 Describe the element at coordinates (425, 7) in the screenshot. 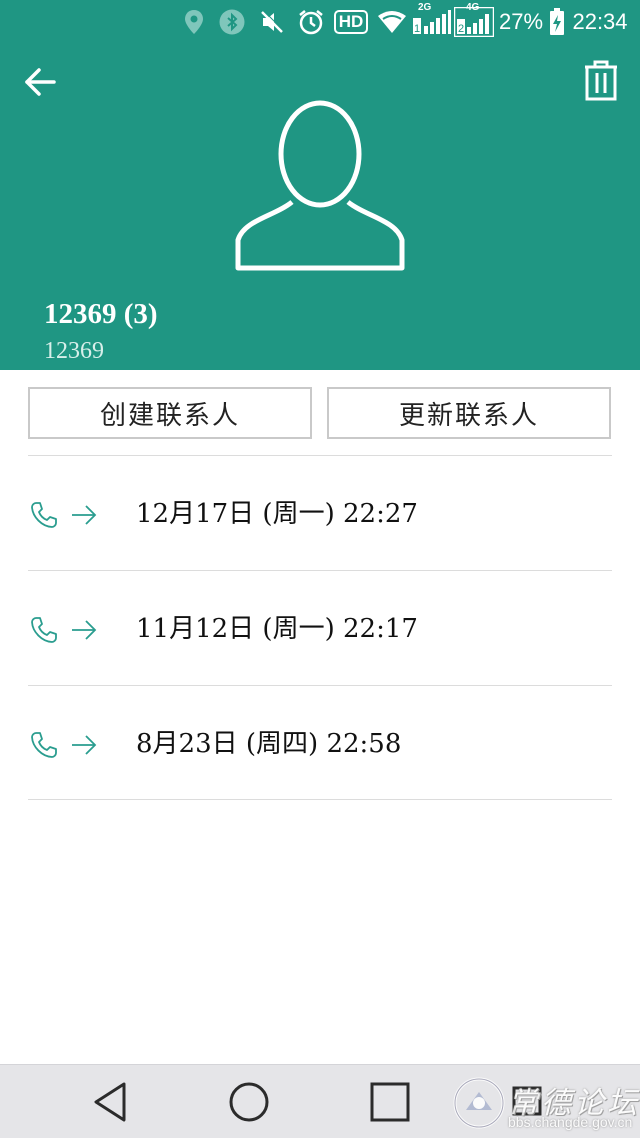

I see `sim1-label: 2G` at that location.